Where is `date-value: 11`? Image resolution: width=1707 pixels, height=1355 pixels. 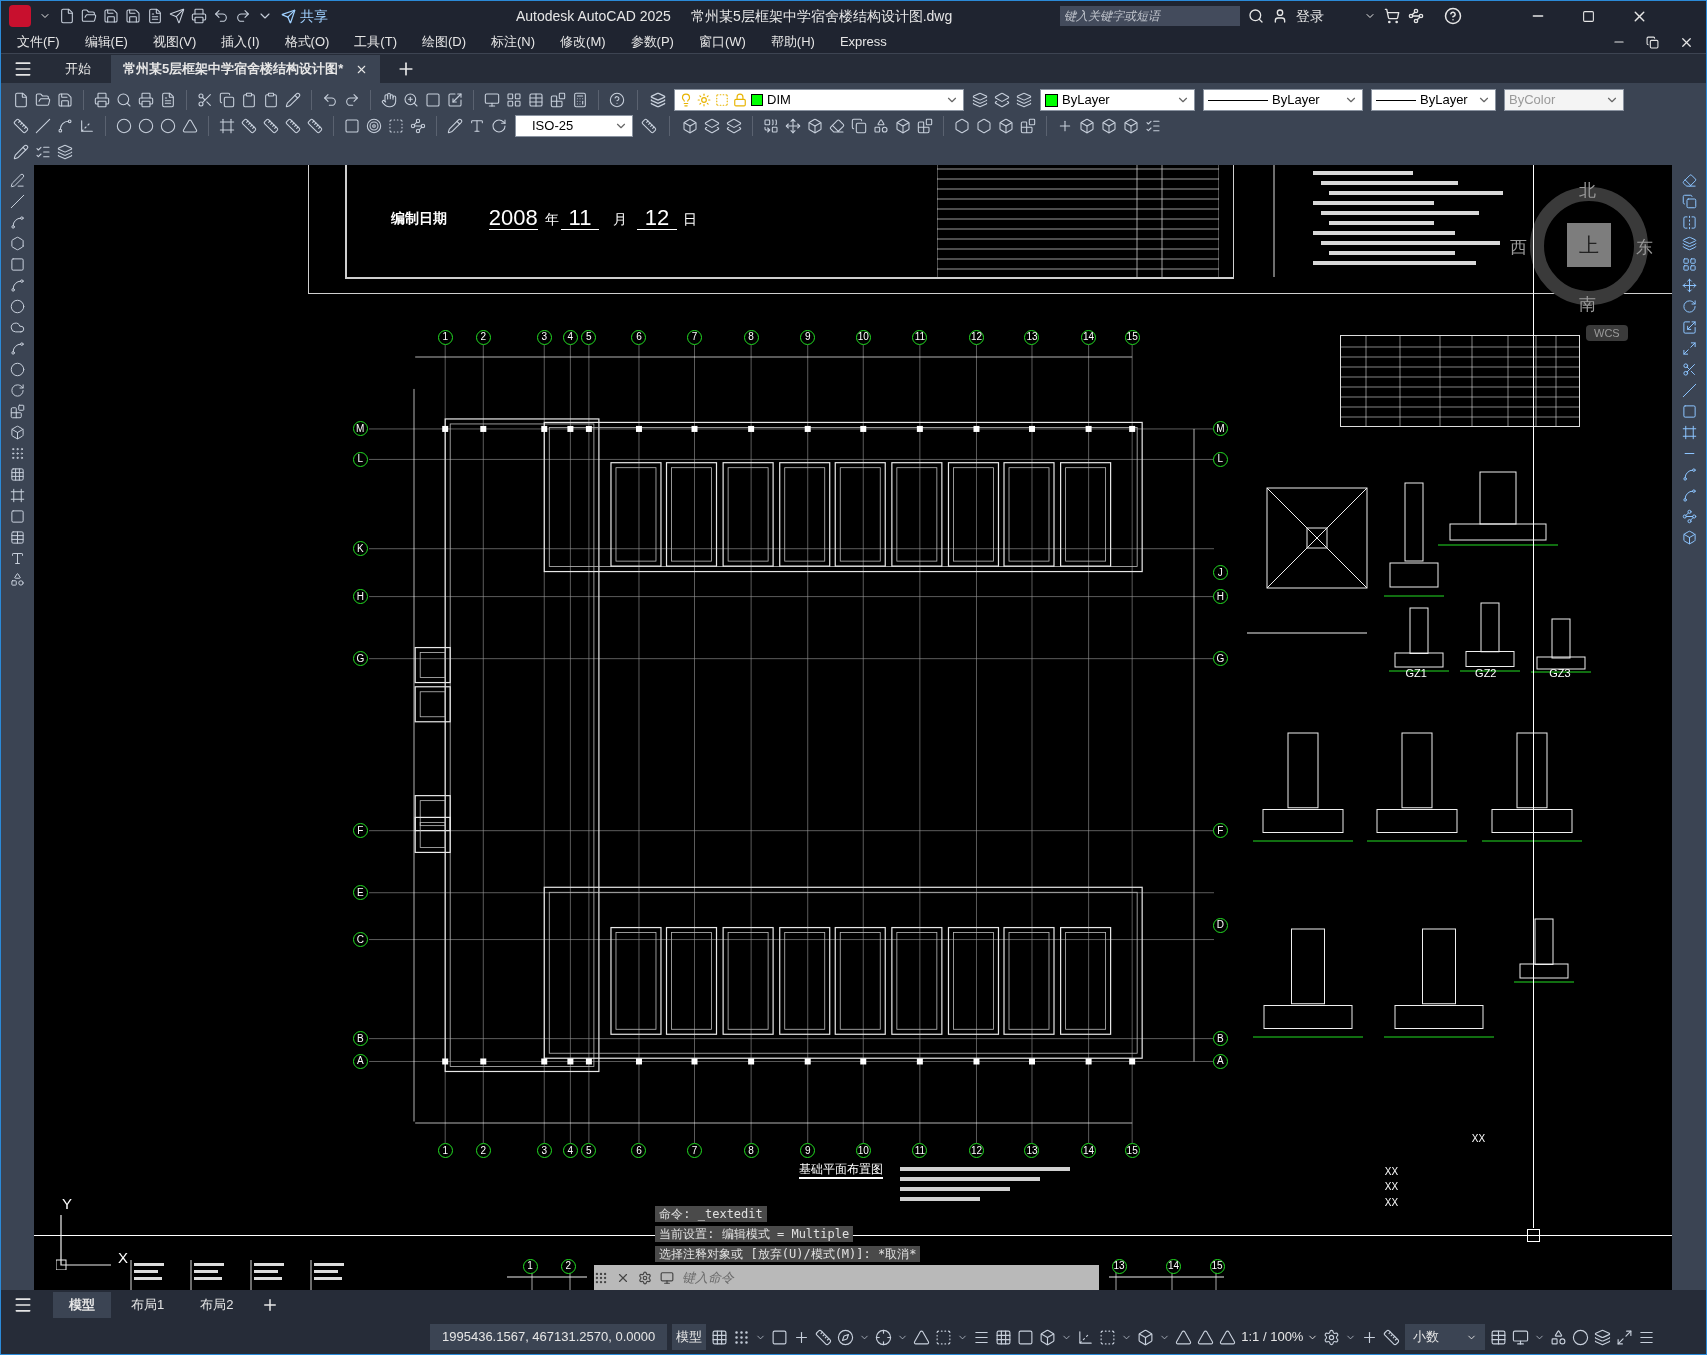 date-value: 11 is located at coordinates (580, 218).